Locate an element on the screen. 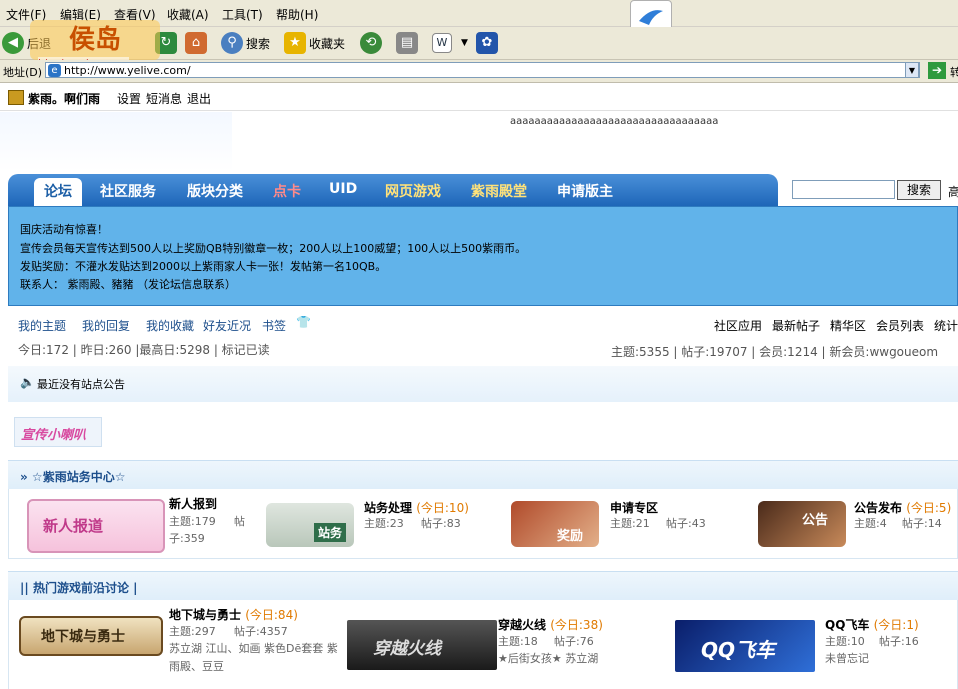 The width and height of the screenshot is (958, 689). category-header-hot-games: || 热门游戏前沿讨论 | is located at coordinates (483, 586).